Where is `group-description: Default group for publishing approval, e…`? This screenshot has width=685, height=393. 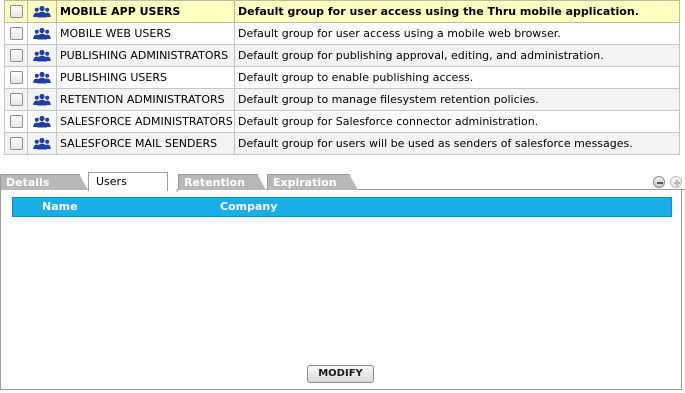
group-description: Default group for publishing approval, e… is located at coordinates (457, 55).